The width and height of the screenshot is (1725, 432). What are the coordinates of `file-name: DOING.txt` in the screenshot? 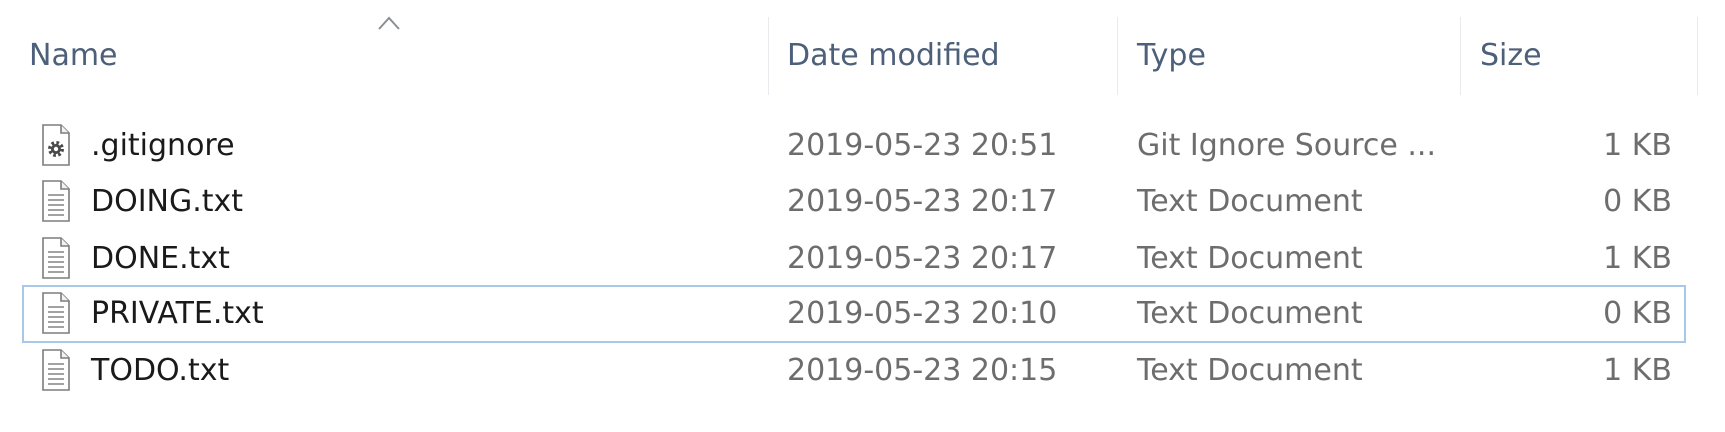 It's located at (167, 201).